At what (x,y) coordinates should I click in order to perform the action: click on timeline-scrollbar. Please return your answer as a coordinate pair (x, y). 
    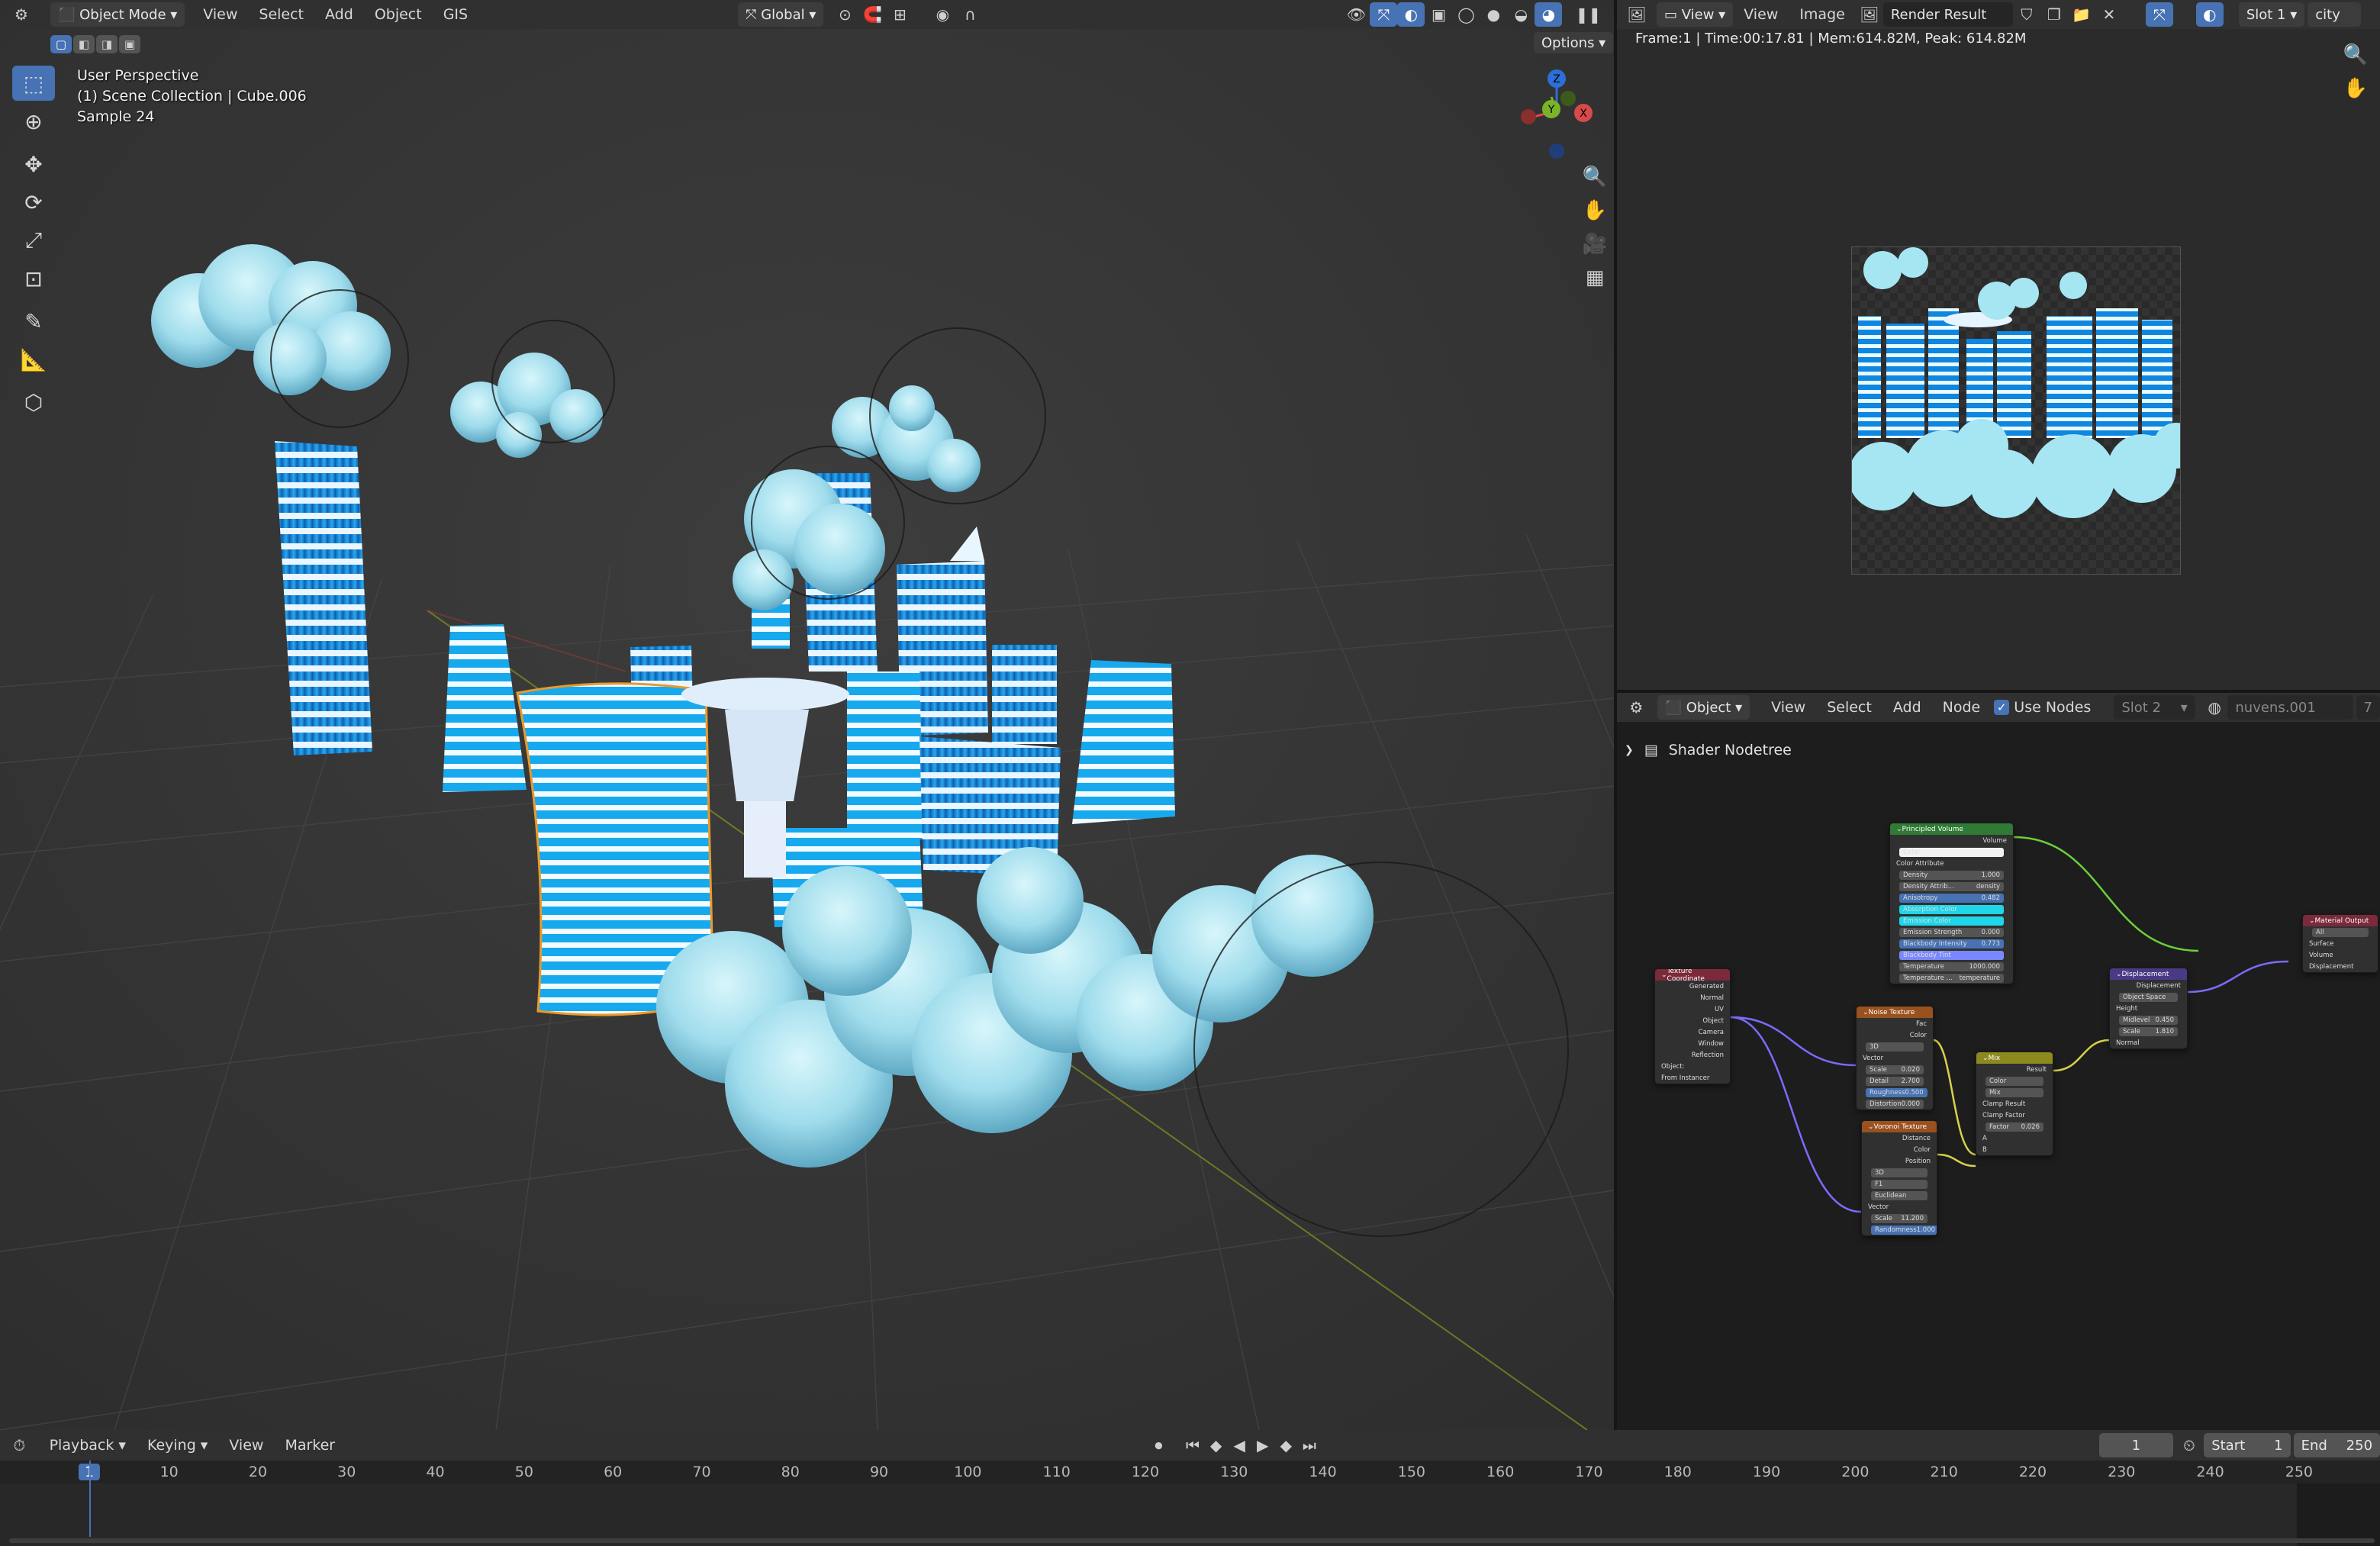
    Looking at the image, I should click on (1192, 1540).